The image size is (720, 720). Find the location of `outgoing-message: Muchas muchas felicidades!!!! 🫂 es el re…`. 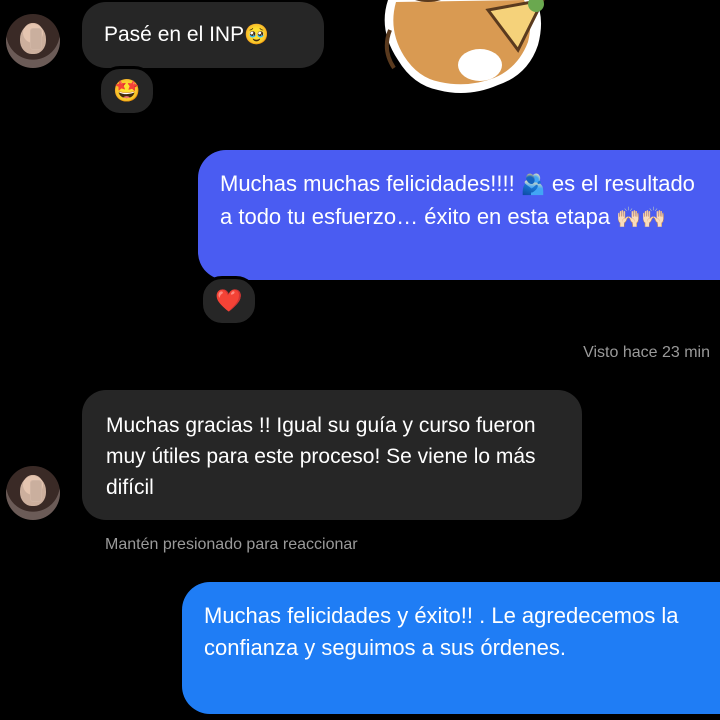

outgoing-message: Muchas muchas felicidades!!!! 🫂 es el re… is located at coordinates (459, 215).